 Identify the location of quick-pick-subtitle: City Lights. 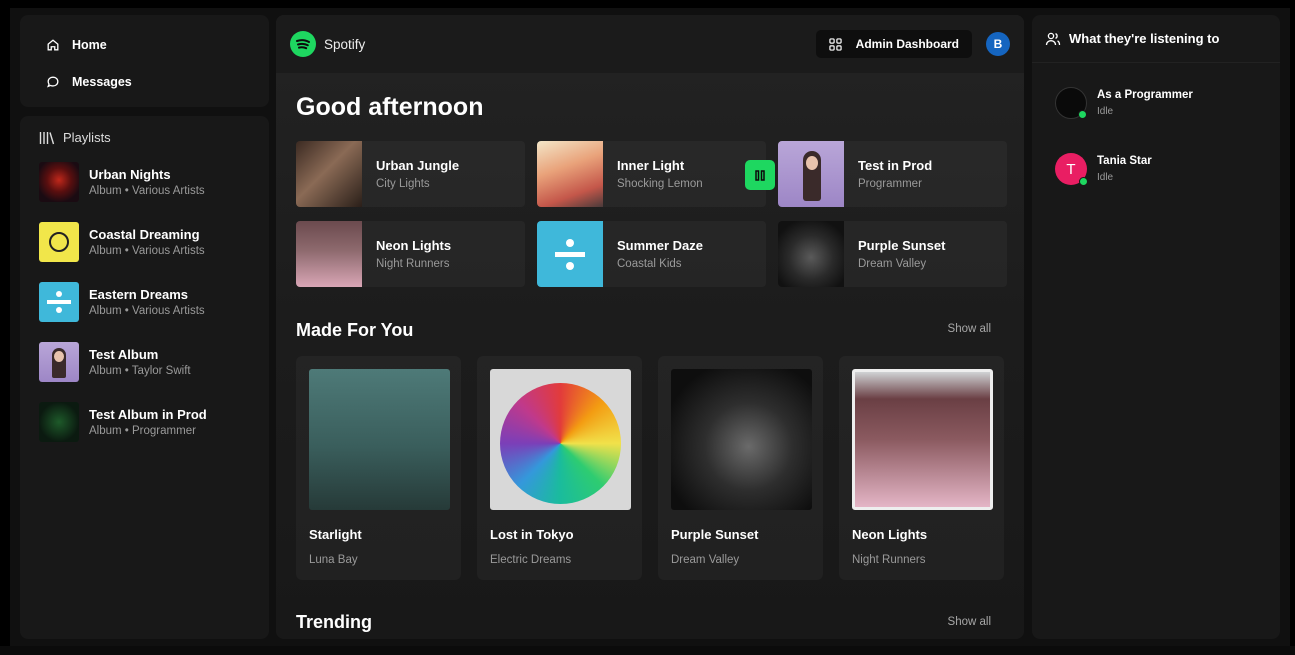
(403, 184).